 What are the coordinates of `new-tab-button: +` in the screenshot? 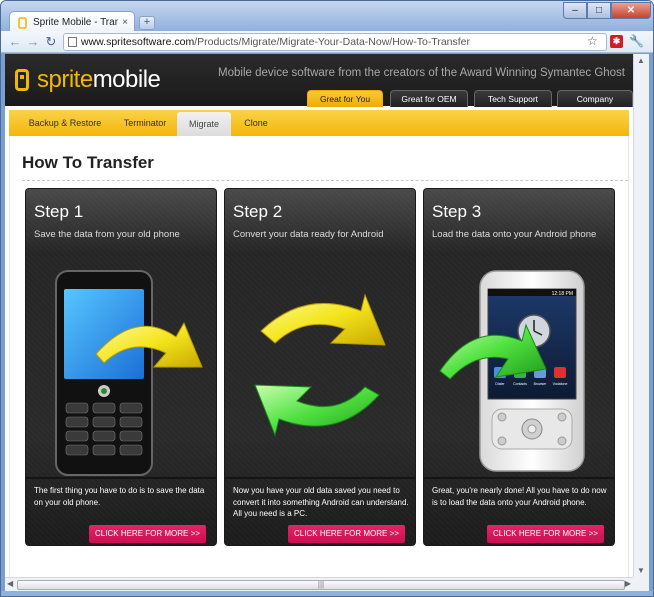 It's located at (147, 23).